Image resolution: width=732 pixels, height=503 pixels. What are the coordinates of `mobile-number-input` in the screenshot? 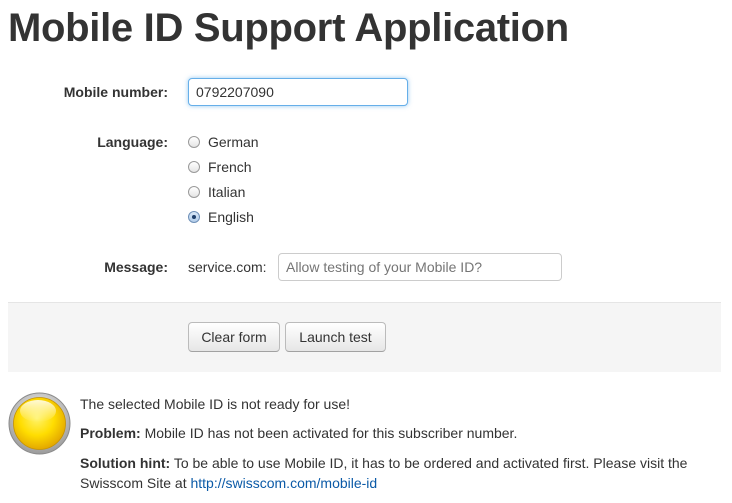 It's located at (298, 92).